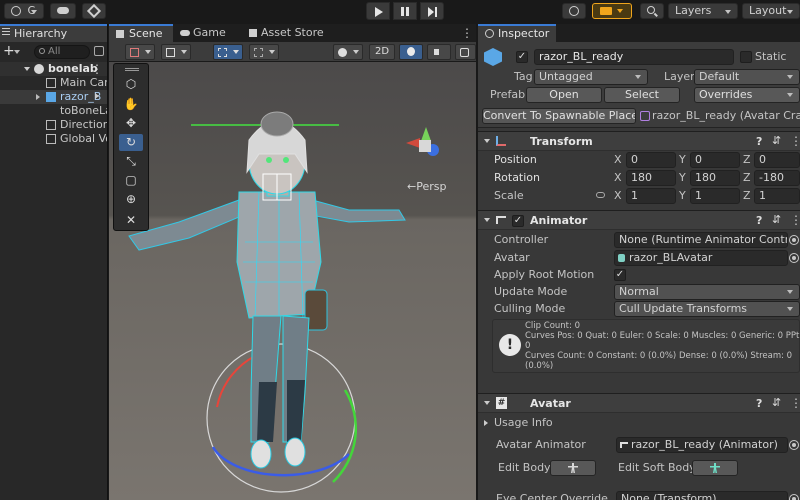 The height and width of the screenshot is (500, 800). I want to click on animator-enabled-checkbox: ✓, so click(518, 221).